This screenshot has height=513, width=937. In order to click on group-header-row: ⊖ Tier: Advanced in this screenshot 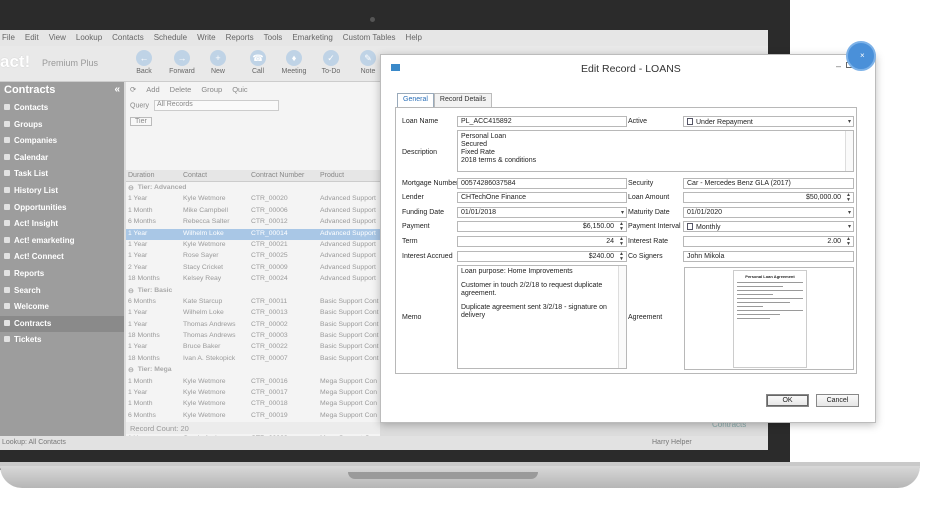, I will do `click(253, 188)`.